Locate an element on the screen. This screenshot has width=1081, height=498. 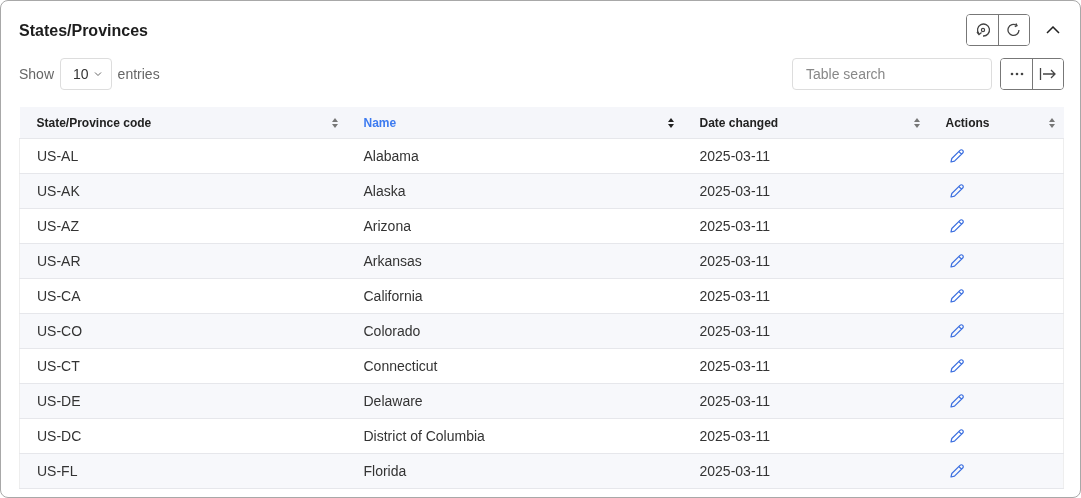
arrow-to-right-icon is located at coordinates (1048, 74).